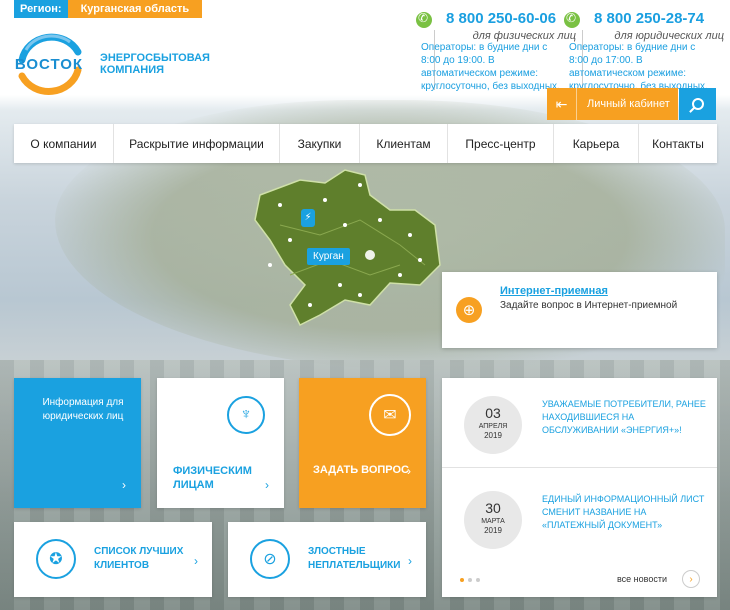 This screenshot has height=610, width=730. I want to click on news-pagination, so click(470, 580).